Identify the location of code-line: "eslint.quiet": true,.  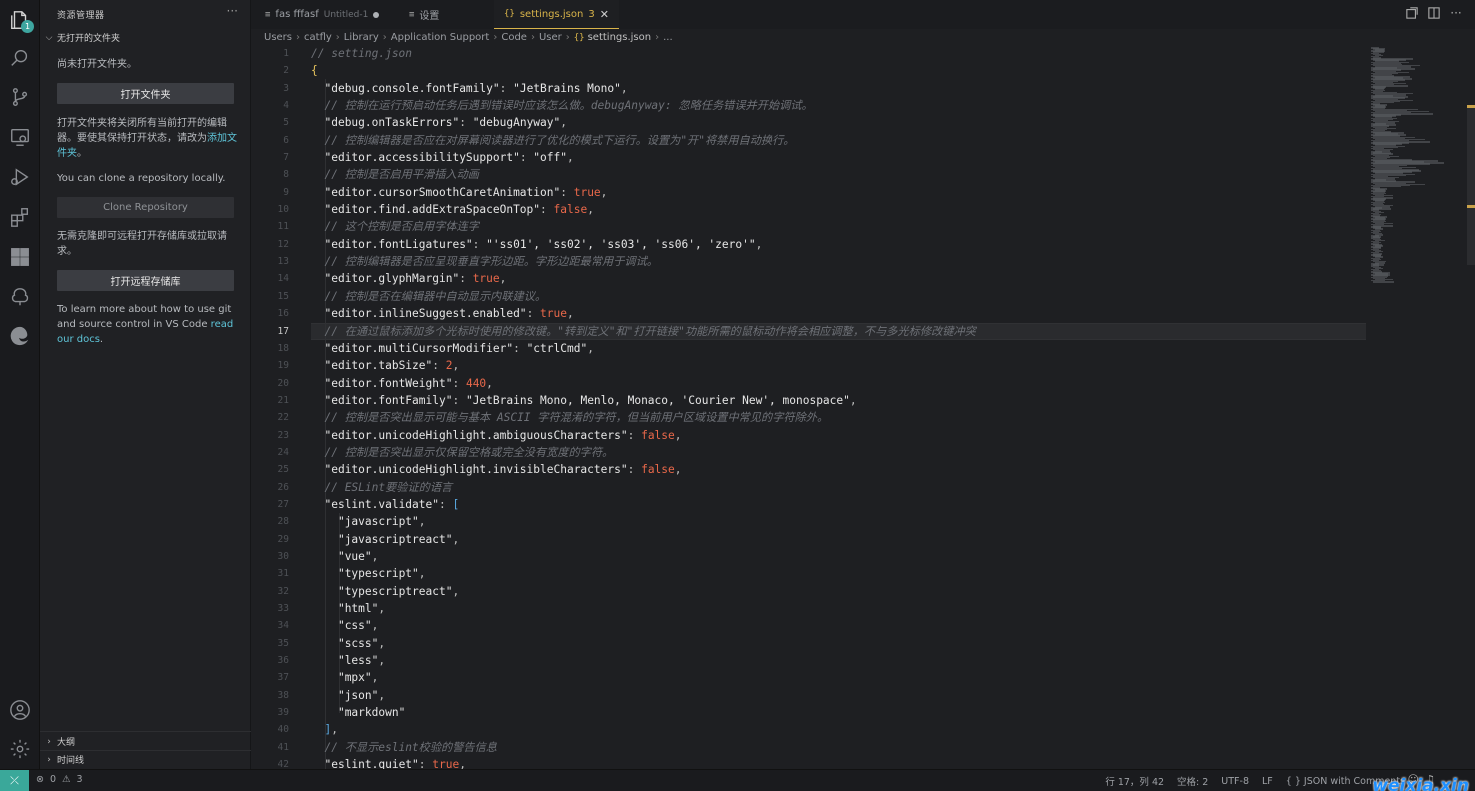
(836, 762).